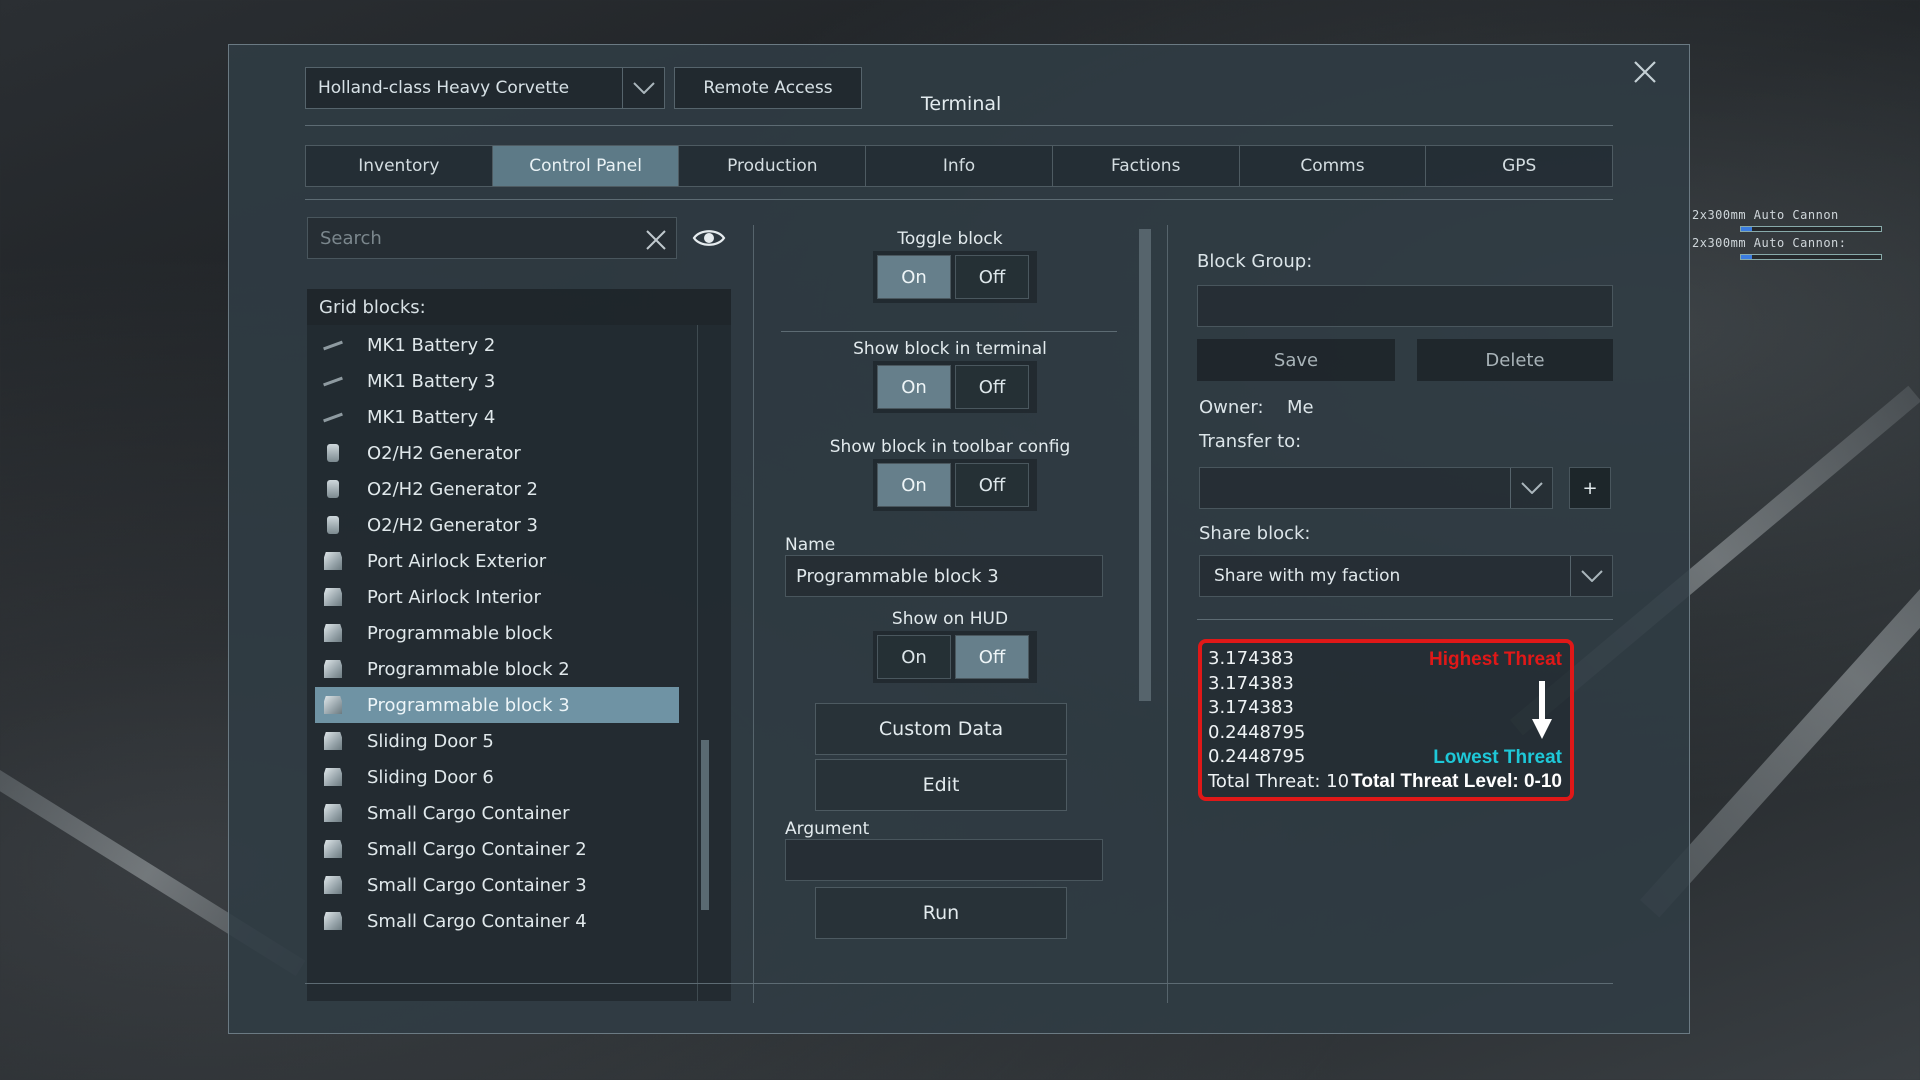  Describe the element at coordinates (586, 166) in the screenshot. I see `tab-control-panel: Control Panel` at that location.